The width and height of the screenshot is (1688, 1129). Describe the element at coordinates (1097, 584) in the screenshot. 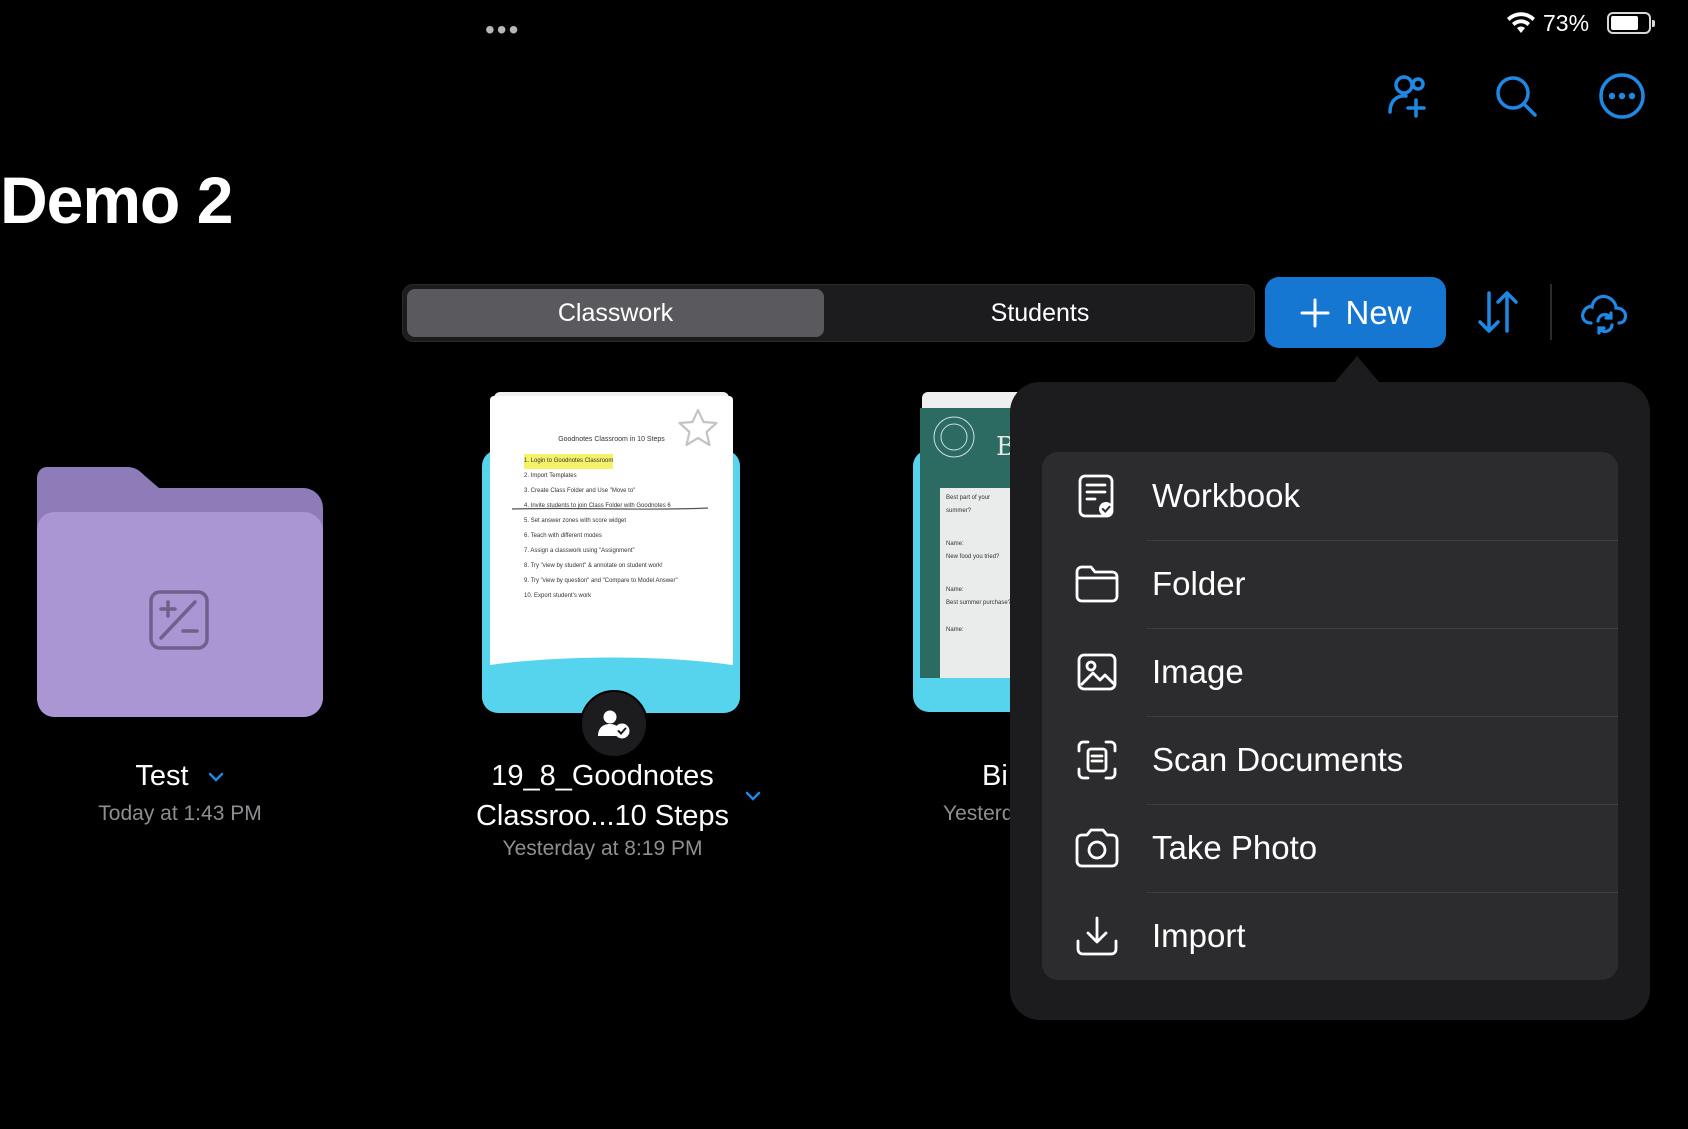

I see `folder-icon` at that location.